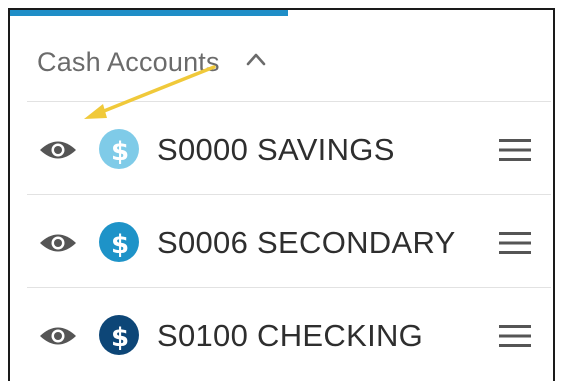 The height and width of the screenshot is (381, 563). What do you see at coordinates (276, 149) in the screenshot?
I see `account-name: S0000 SAVINGS` at bounding box center [276, 149].